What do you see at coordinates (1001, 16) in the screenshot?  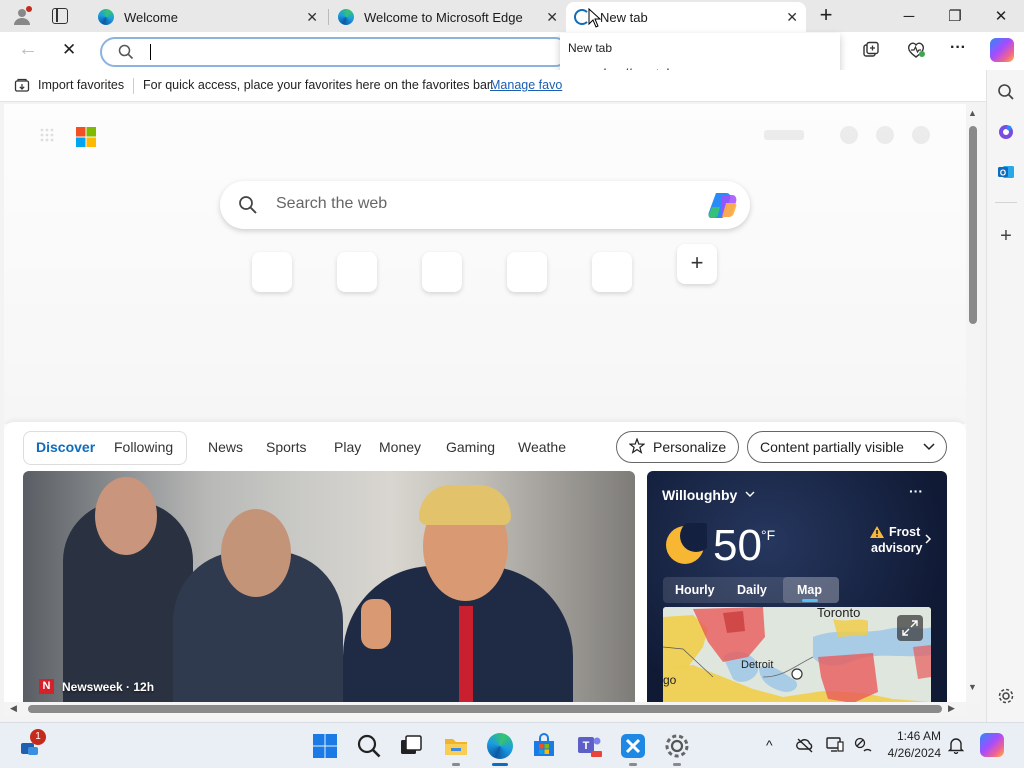 I see `close-window-button: ✕` at bounding box center [1001, 16].